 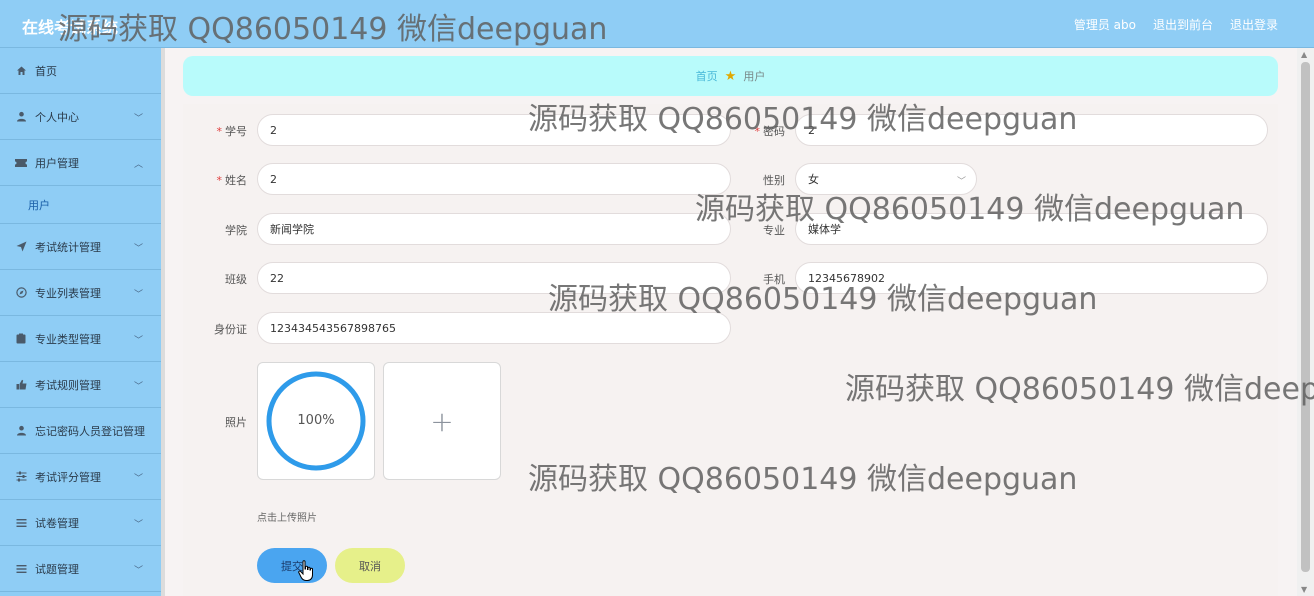 What do you see at coordinates (138, 165) in the screenshot?
I see `chevron-up-icon: ︿` at bounding box center [138, 165].